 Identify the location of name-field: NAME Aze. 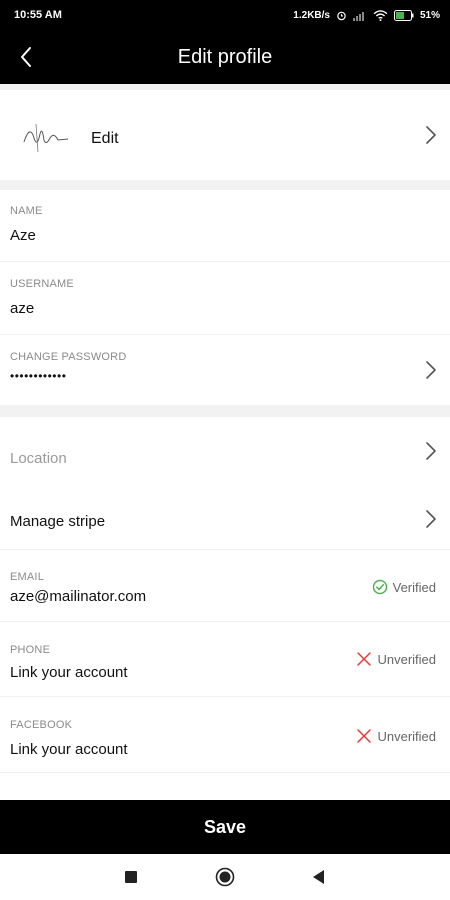
(225, 226).